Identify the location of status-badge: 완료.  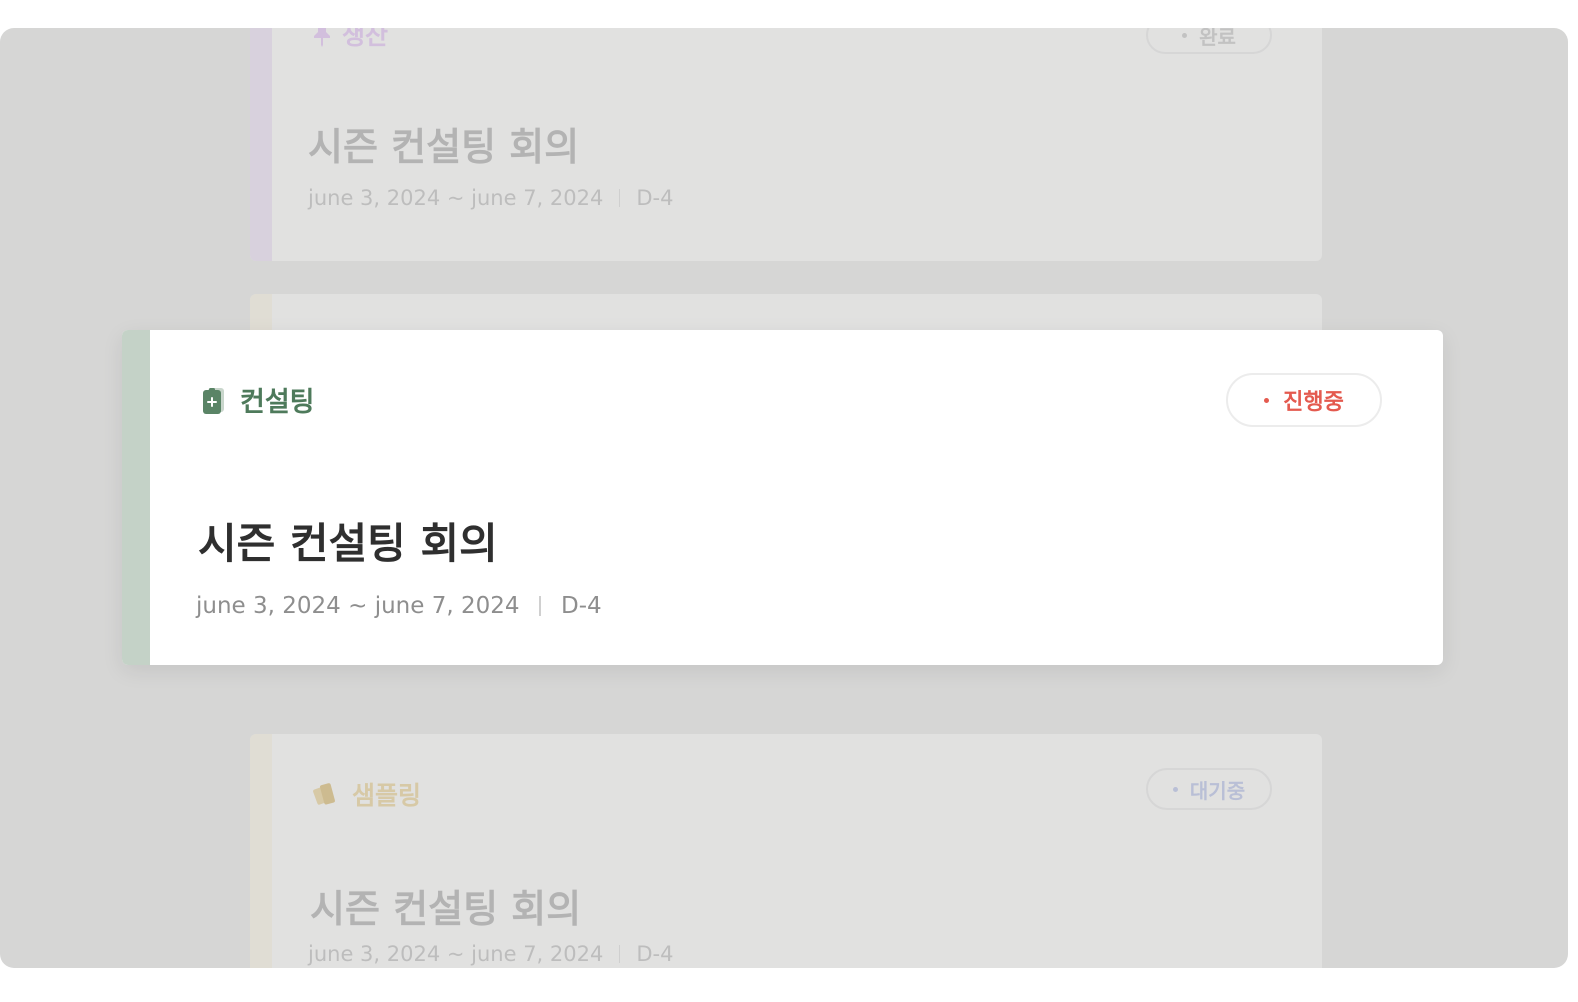
(1209, 41).